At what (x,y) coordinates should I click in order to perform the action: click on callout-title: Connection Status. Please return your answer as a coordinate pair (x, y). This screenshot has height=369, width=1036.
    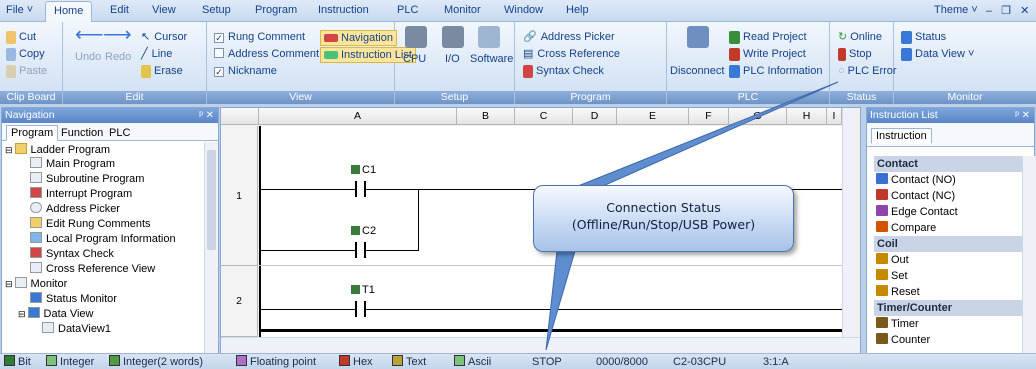
    Looking at the image, I should click on (663, 207).